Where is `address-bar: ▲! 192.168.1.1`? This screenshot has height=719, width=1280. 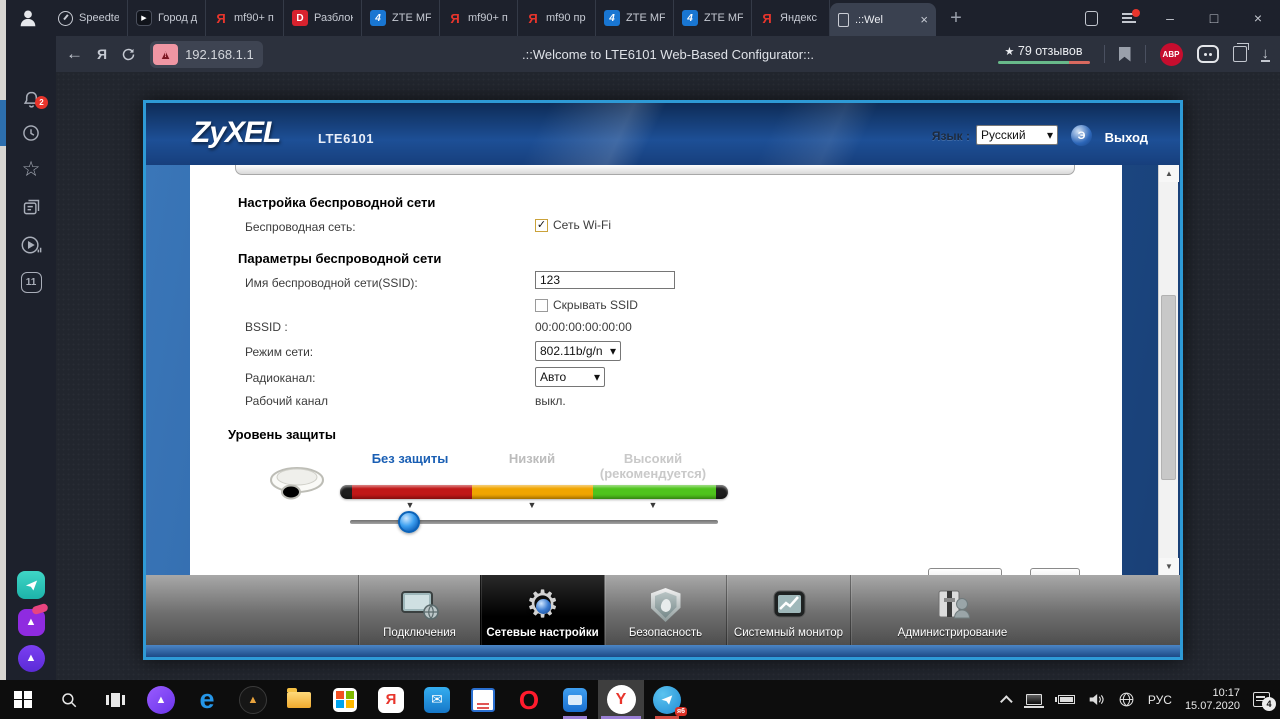
address-bar: ▲! 192.168.1.1 is located at coordinates (206, 54).